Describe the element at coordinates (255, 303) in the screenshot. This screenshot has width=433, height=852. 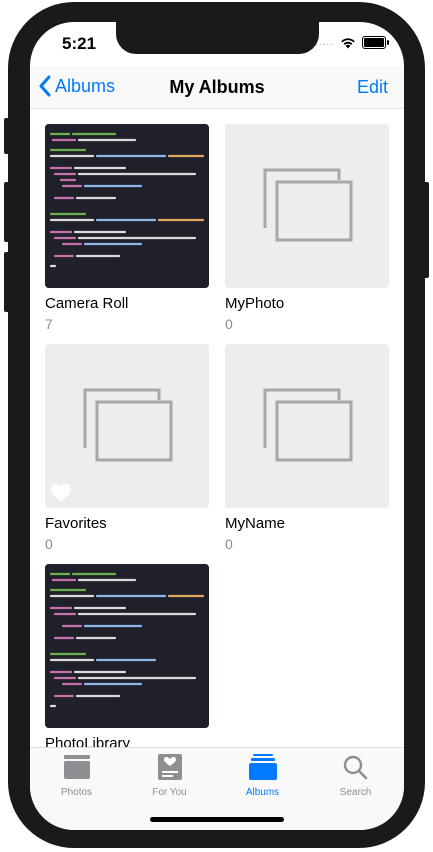
I see `album-title: MyPhoto` at that location.